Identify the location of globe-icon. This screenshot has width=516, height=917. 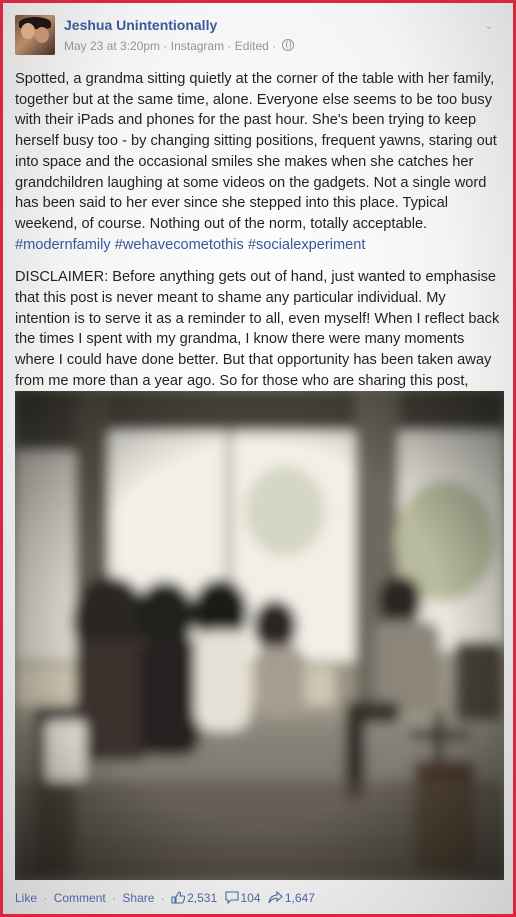
(288, 45).